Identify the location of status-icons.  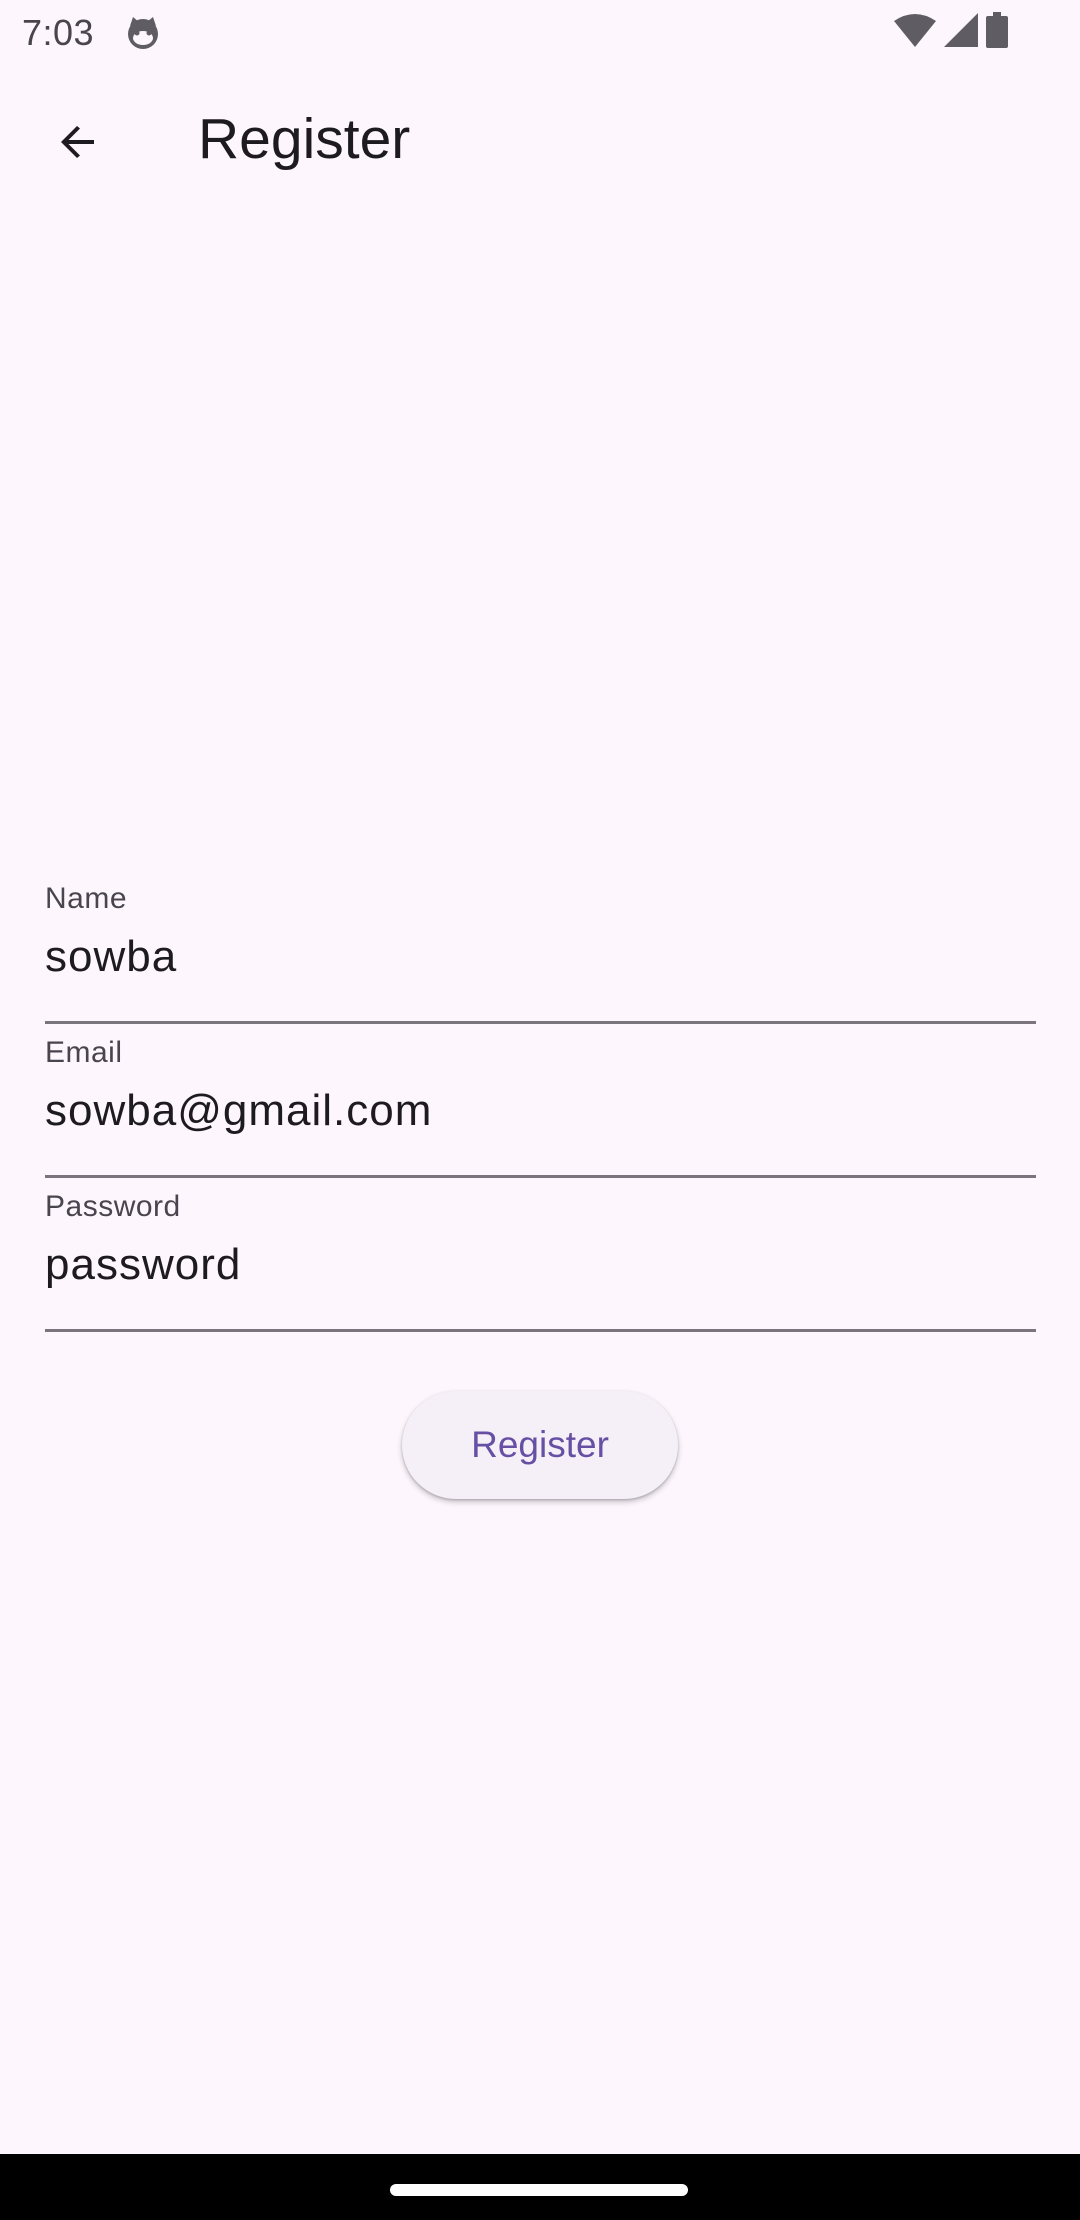
(951, 32).